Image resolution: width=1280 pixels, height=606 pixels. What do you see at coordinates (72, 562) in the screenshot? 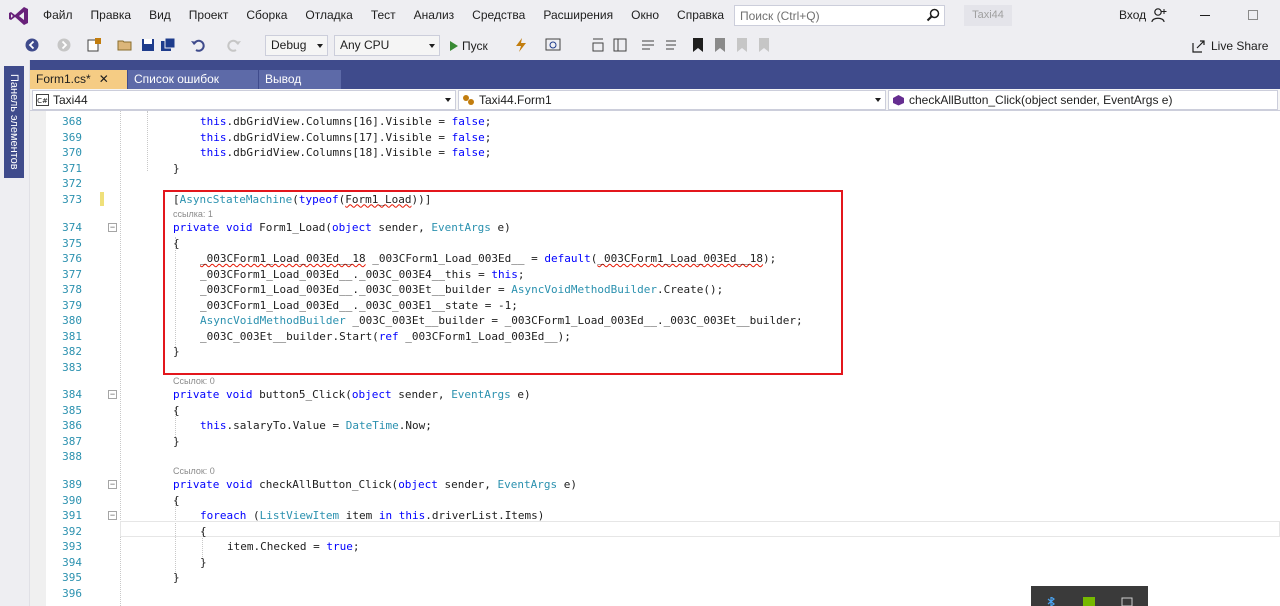
I see `line-number: 394` at bounding box center [72, 562].